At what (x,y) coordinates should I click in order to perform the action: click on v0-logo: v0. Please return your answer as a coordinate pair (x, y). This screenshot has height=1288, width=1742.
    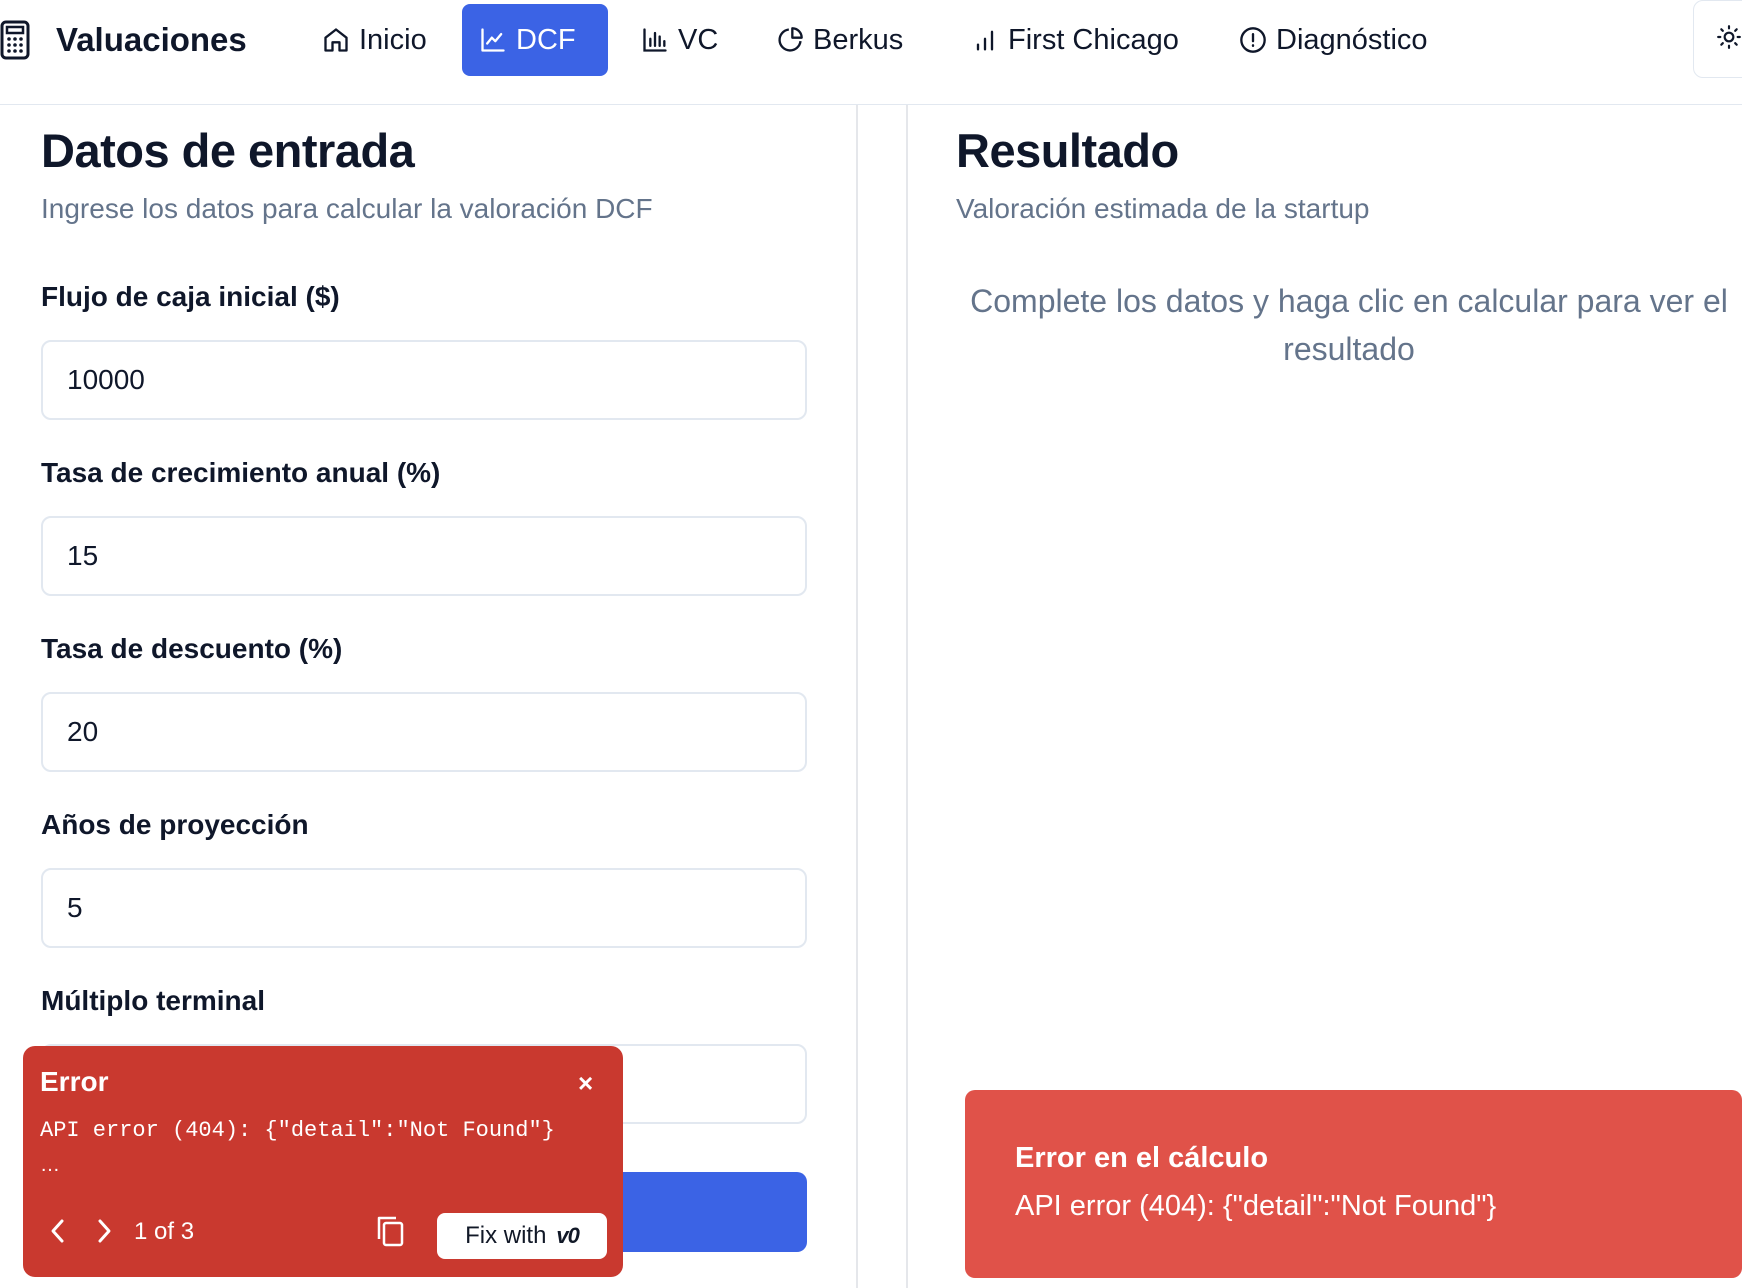
    Looking at the image, I should click on (568, 1235).